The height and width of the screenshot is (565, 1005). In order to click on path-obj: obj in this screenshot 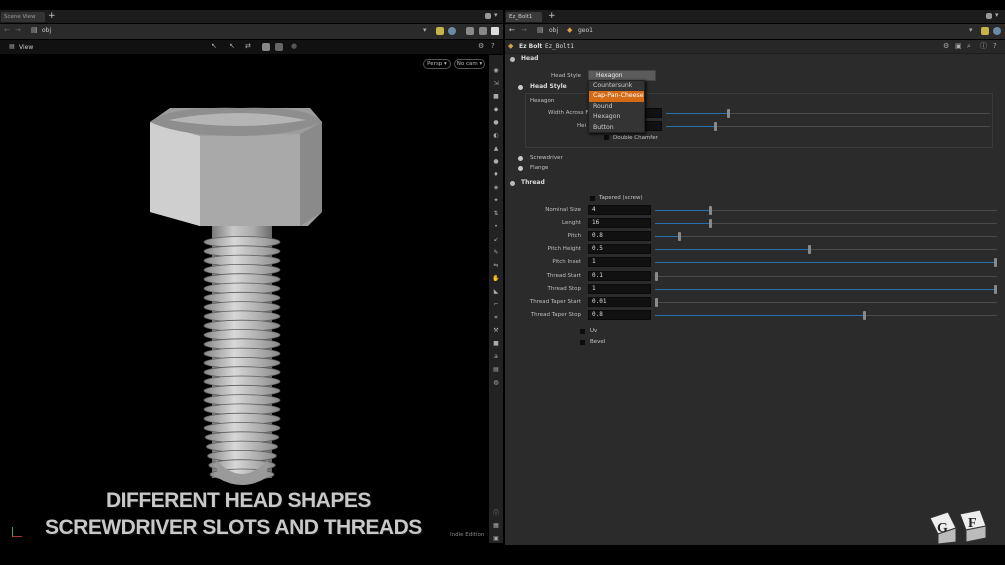, I will do `click(553, 31)`.